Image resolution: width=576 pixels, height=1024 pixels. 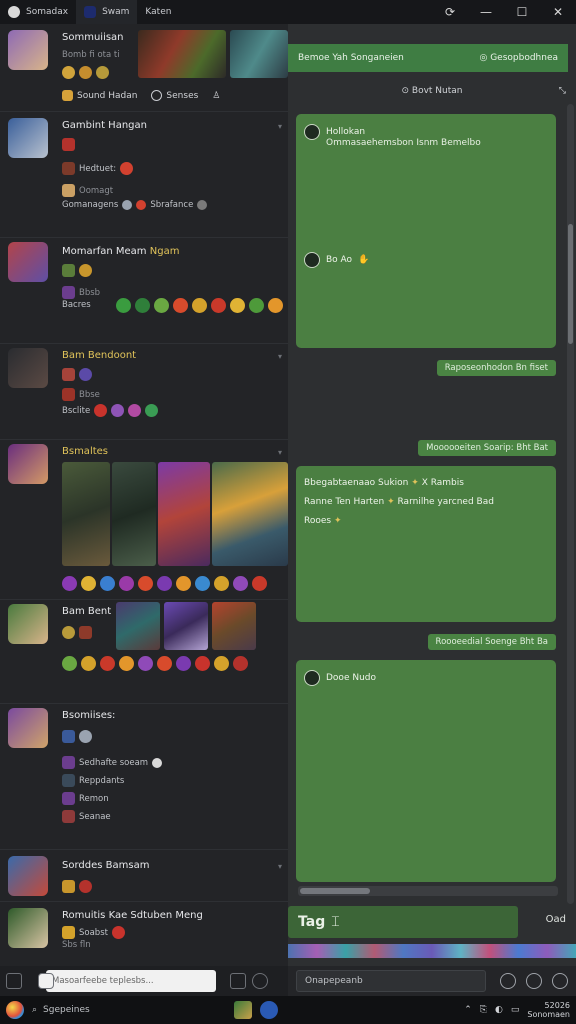 What do you see at coordinates (144, 652) in the screenshot?
I see `list-item: Bam Bent` at bounding box center [144, 652].